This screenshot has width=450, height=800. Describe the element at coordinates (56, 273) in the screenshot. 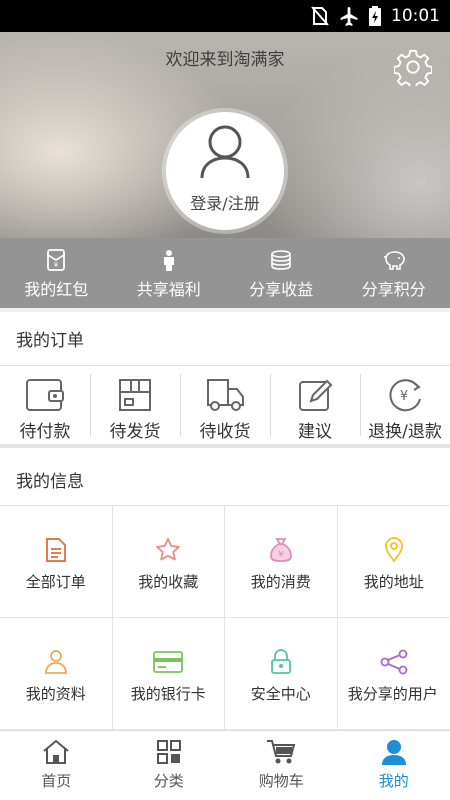

I see `quick-link-red-envelope: ¥ 我的红包` at that location.